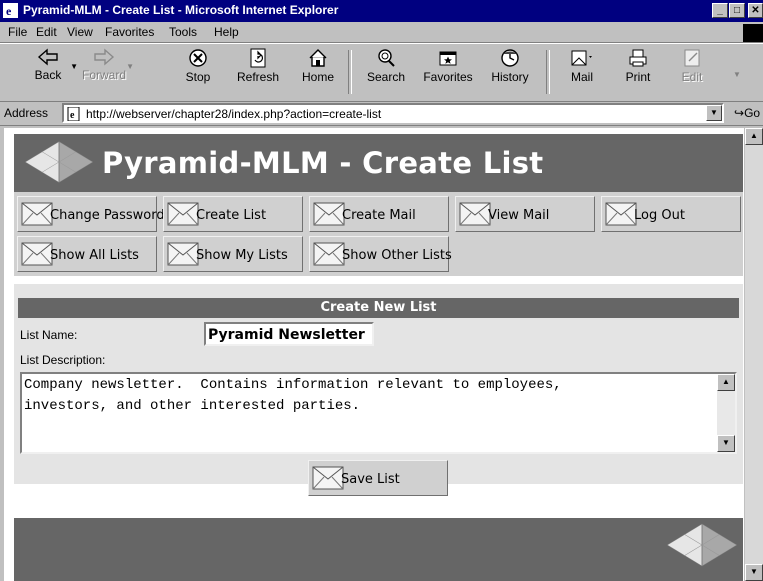  I want to click on search-button: Search, so click(386, 73).